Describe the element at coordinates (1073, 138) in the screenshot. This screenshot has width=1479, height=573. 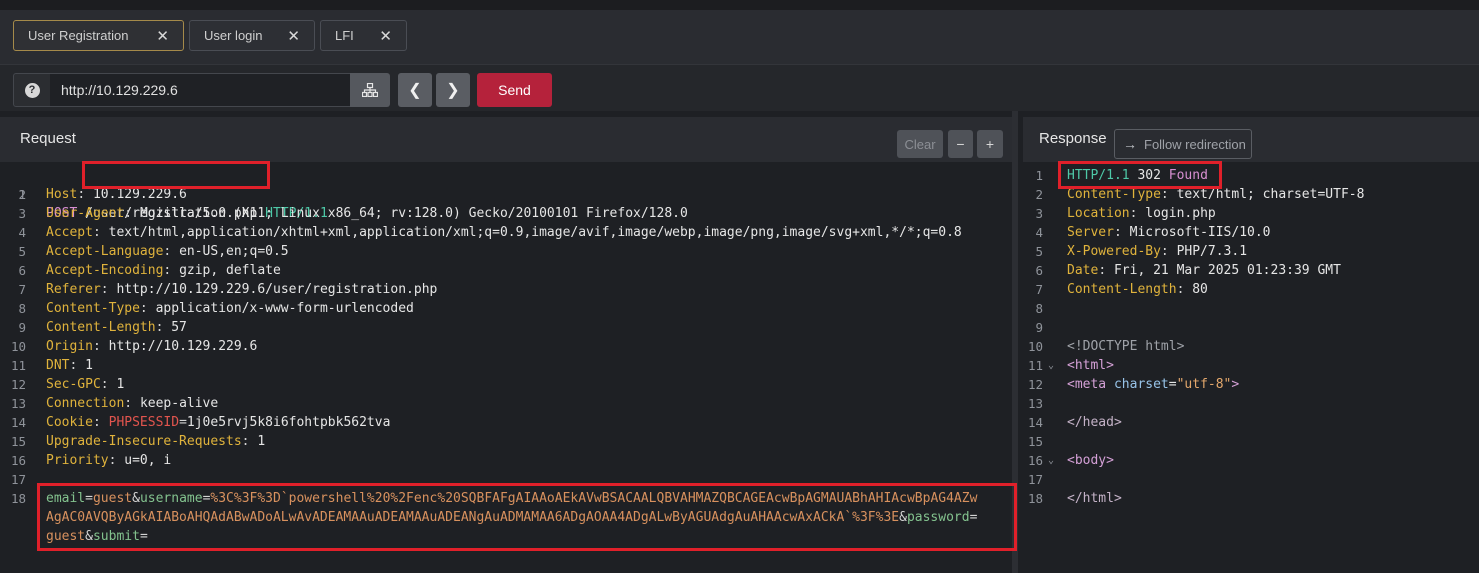
I see `response-title: Response` at that location.